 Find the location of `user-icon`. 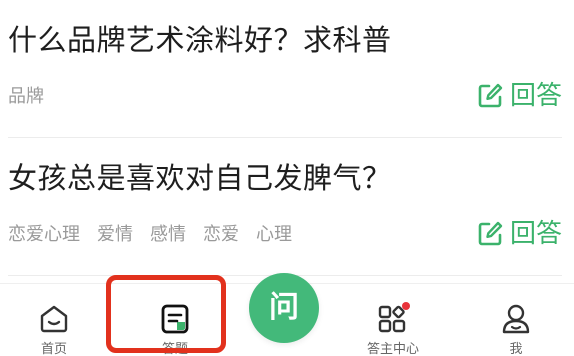

user-icon is located at coordinates (516, 319).